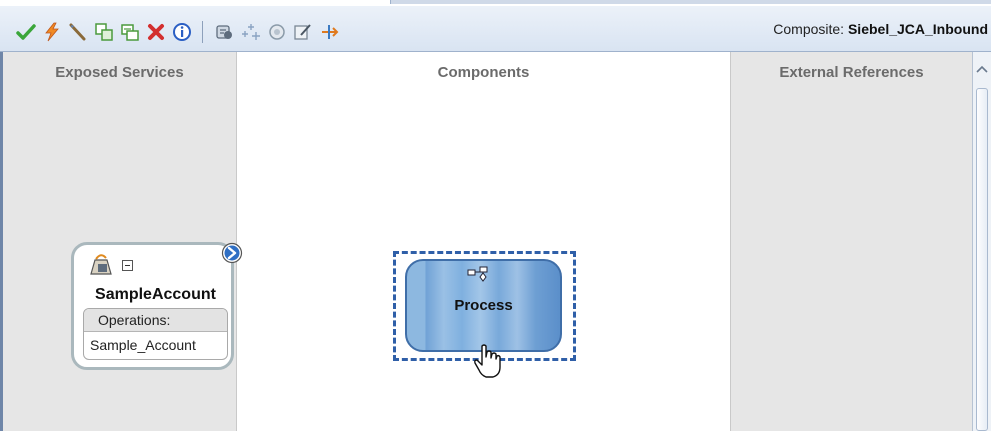  I want to click on exposed-services-title: Exposed Services, so click(119, 72).